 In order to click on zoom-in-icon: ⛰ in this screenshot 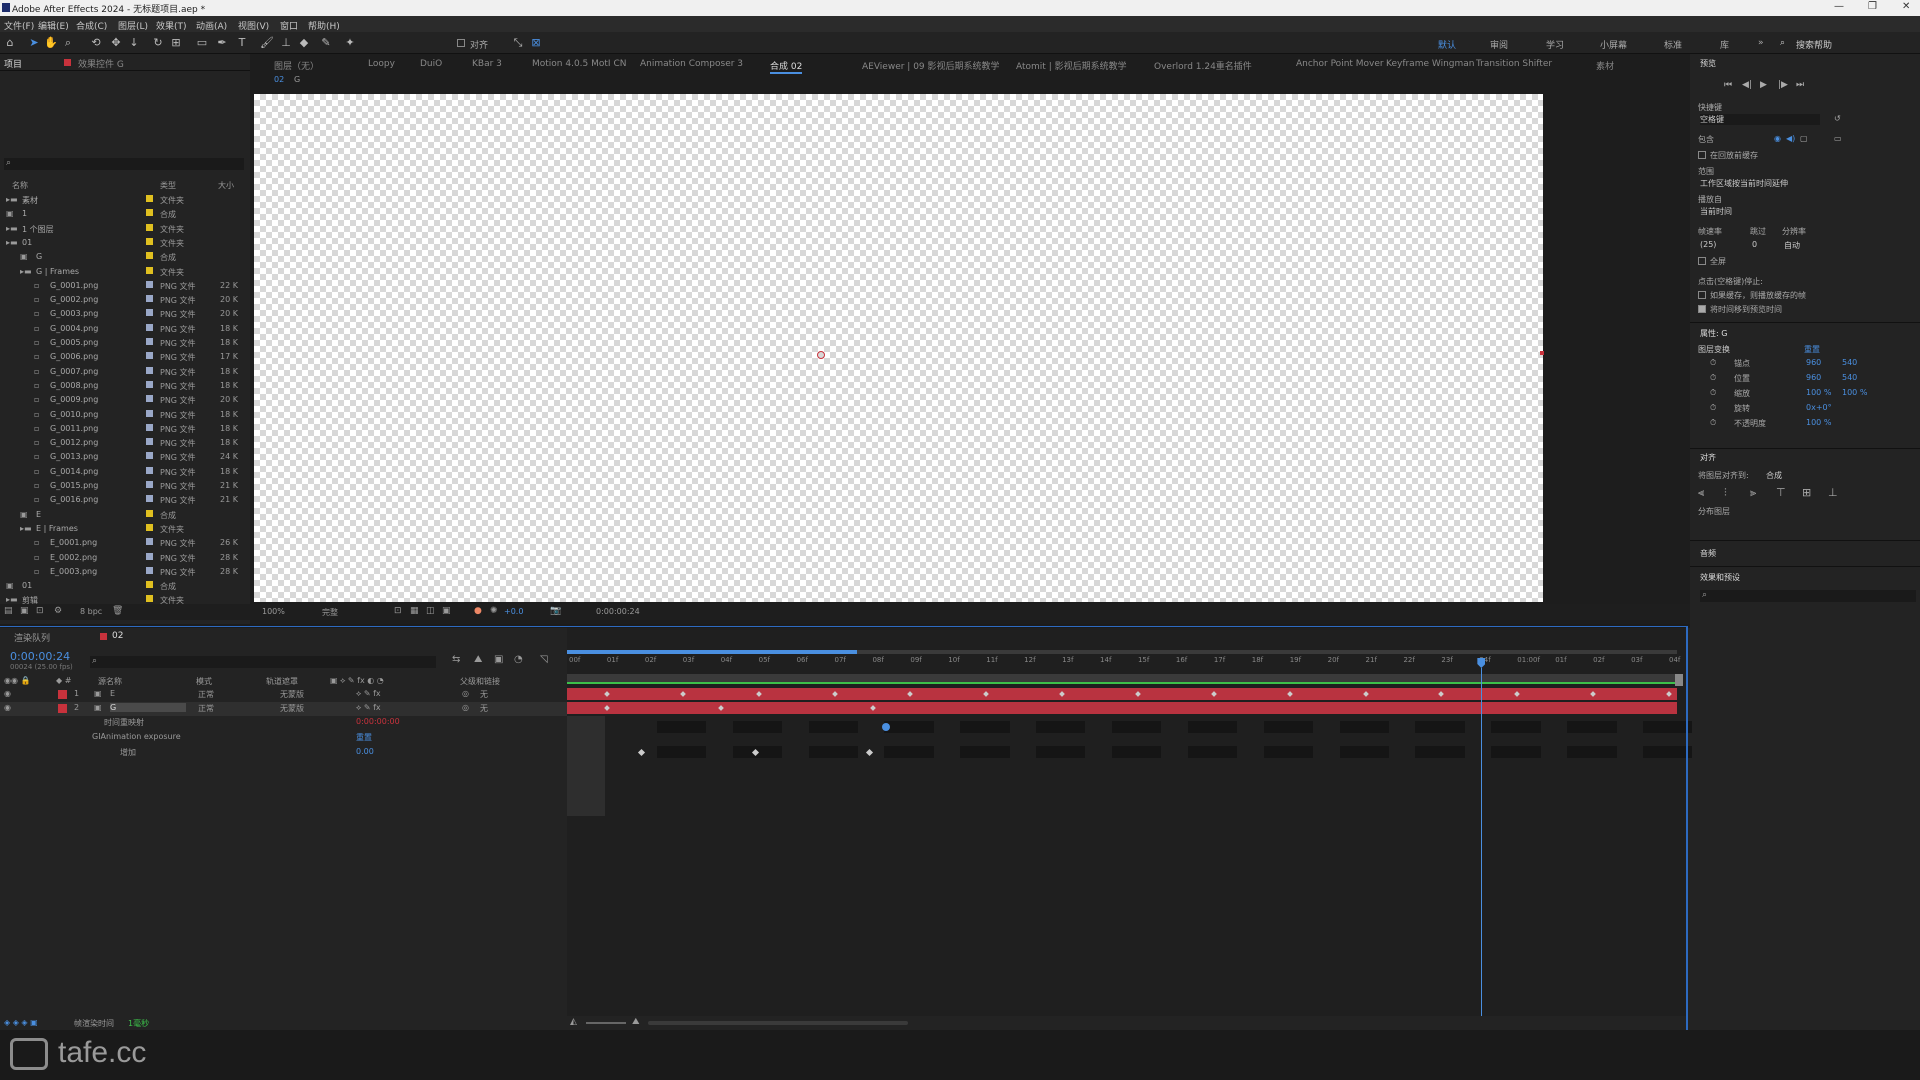, I will do `click(636, 1022)`.